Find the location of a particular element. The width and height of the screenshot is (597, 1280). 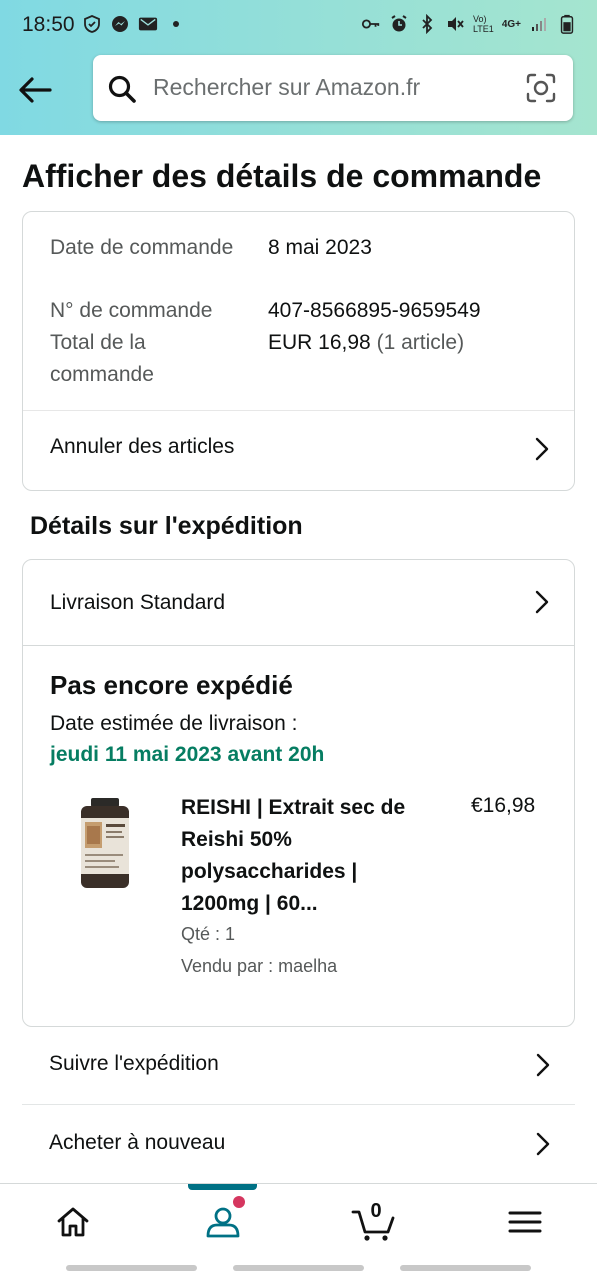

network-type: 4G+ is located at coordinates (511, 24).